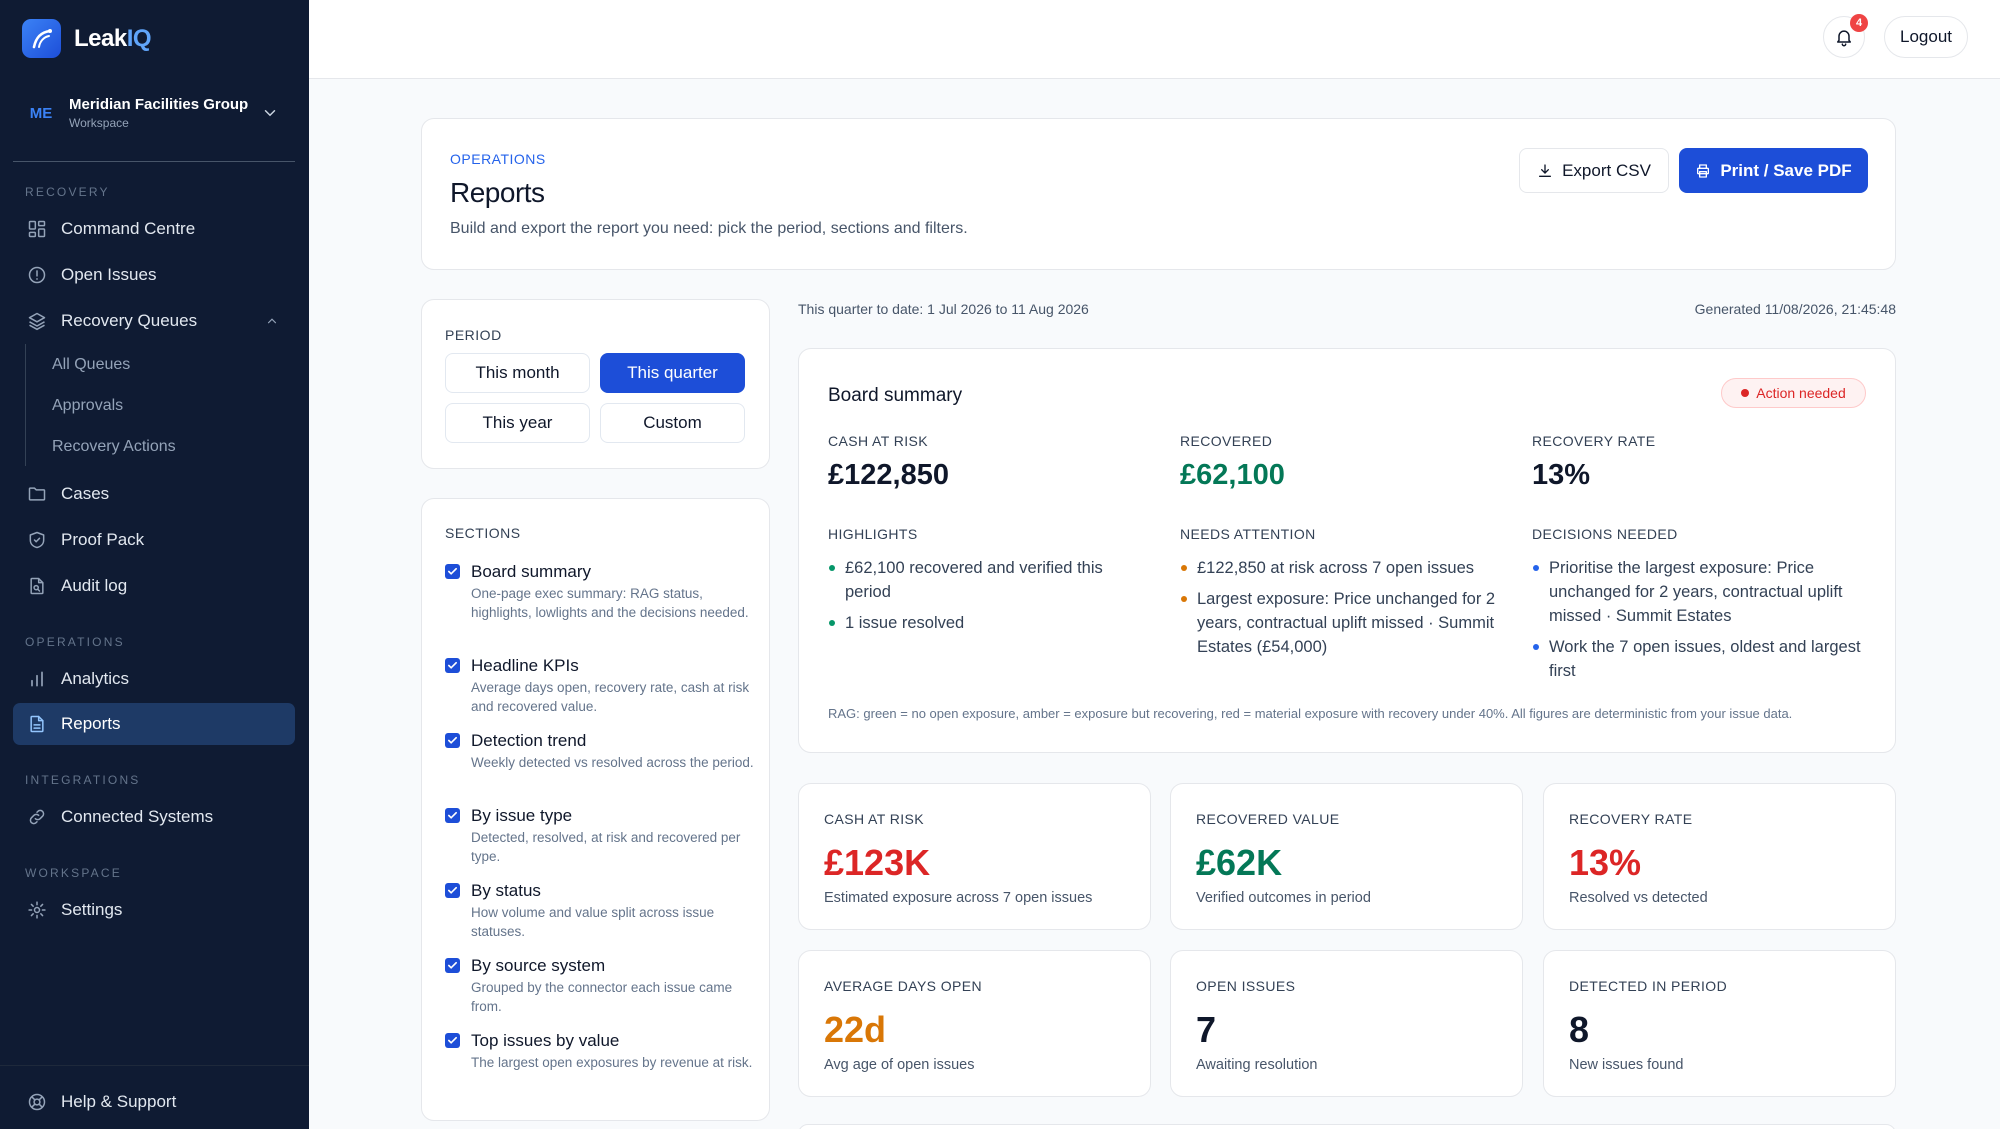  Describe the element at coordinates (73, 873) in the screenshot. I see `section-label-workspace: WORKSPACE` at that location.